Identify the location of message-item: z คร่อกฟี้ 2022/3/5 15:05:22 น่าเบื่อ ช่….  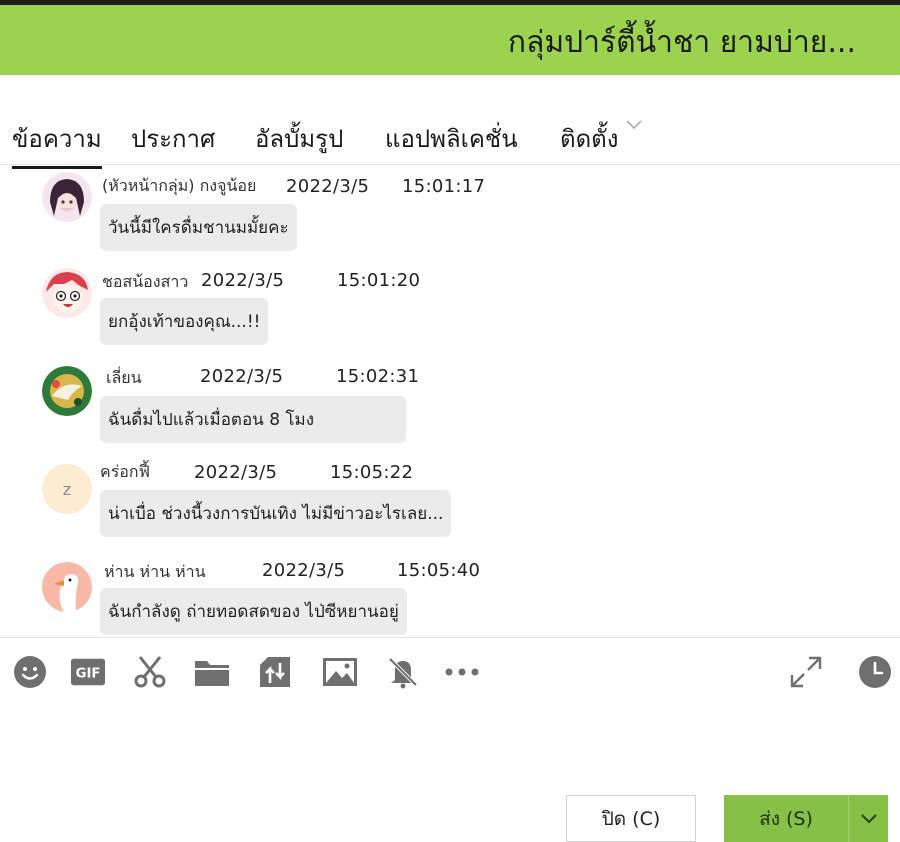
(450, 506).